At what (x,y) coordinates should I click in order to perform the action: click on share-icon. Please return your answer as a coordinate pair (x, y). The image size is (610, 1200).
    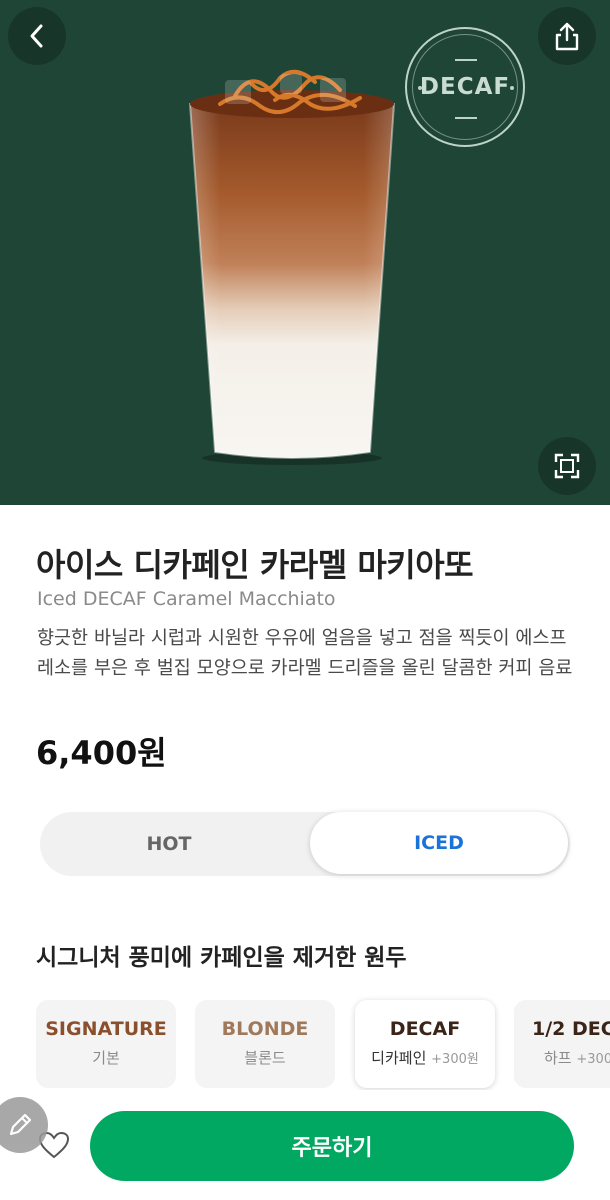
    Looking at the image, I should click on (567, 36).